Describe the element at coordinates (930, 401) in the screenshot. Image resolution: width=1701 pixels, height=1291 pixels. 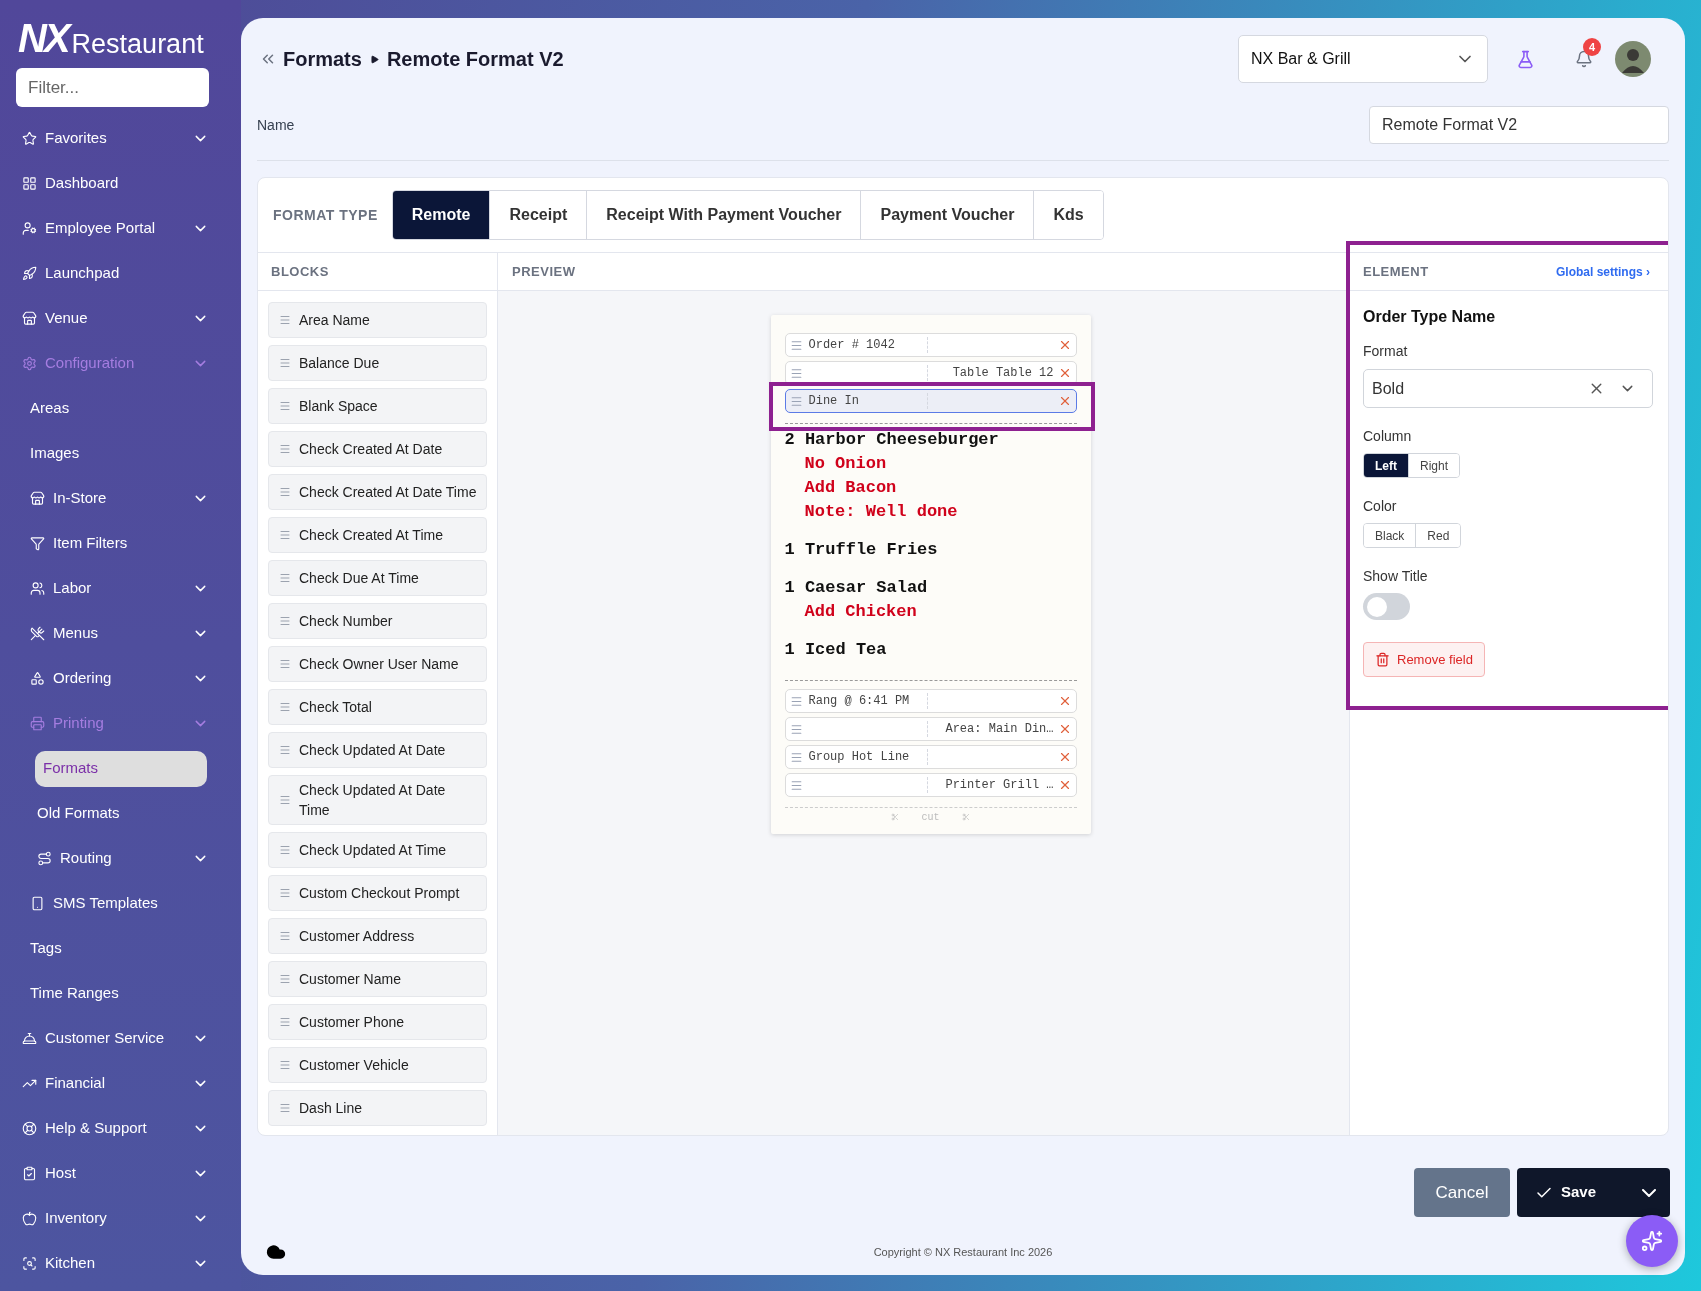
I see `receipt-field: Dine In` at that location.